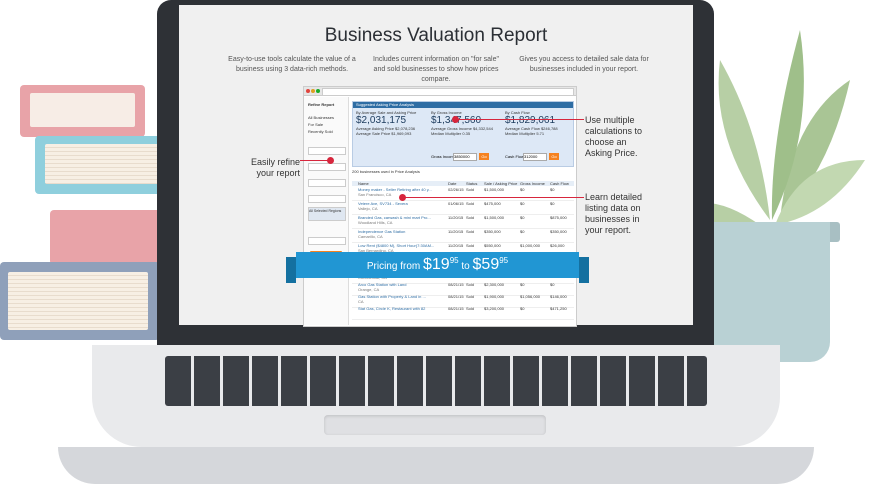 The image size is (872, 490). What do you see at coordinates (313, 91) in the screenshot?
I see `minimize-dot-icon` at bounding box center [313, 91].